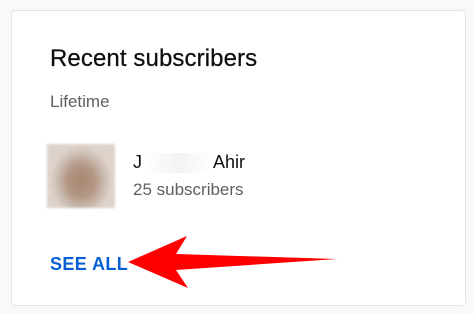 This screenshot has width=473, height=314. What do you see at coordinates (229, 162) in the screenshot?
I see `subscriber-name-suffix: Ahir` at bounding box center [229, 162].